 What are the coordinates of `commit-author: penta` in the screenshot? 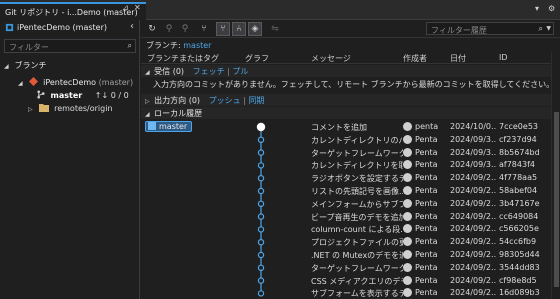 It's located at (427, 126).